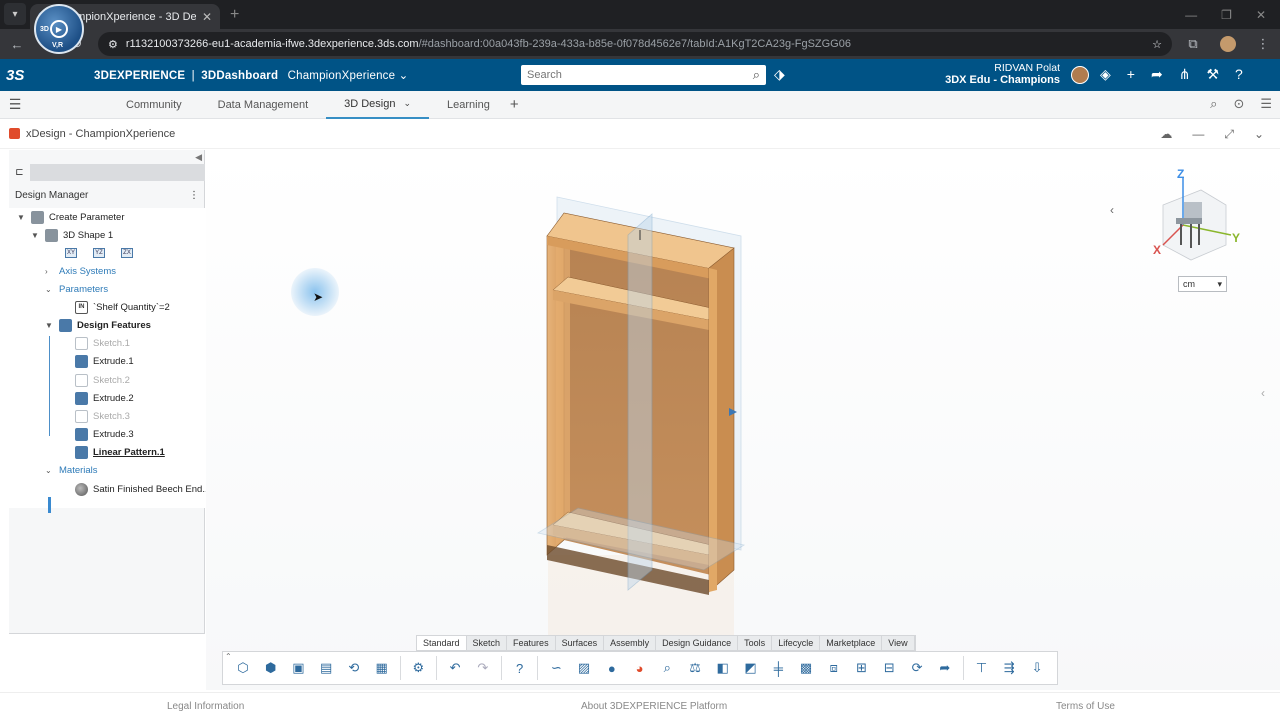 The image size is (1280, 720). Describe the element at coordinates (102, 380) in the screenshot. I see `tree-node-sketch-2: Sketch.2` at that location.